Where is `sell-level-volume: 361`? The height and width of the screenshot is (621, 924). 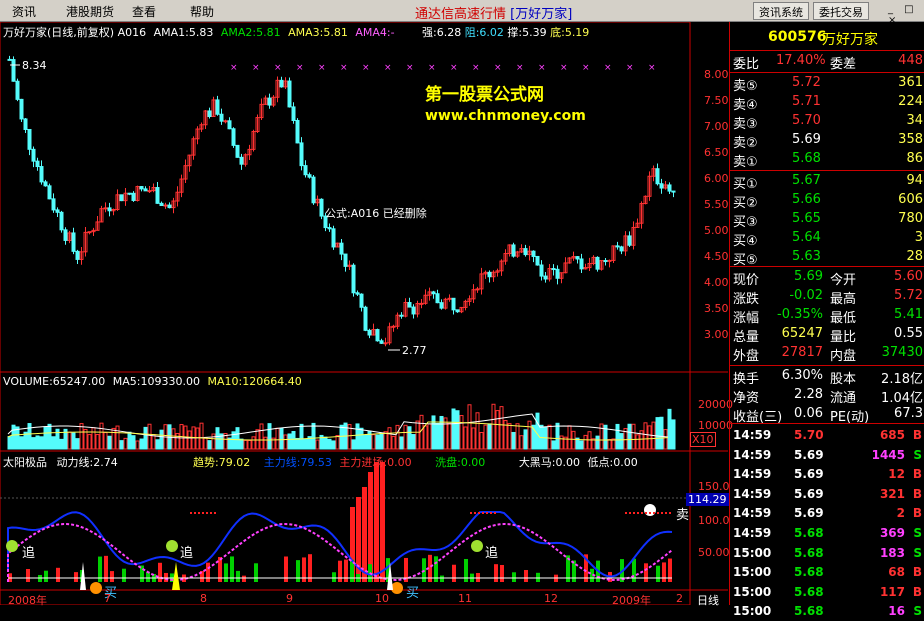
sell-level-volume: 361 is located at coordinates (910, 82).